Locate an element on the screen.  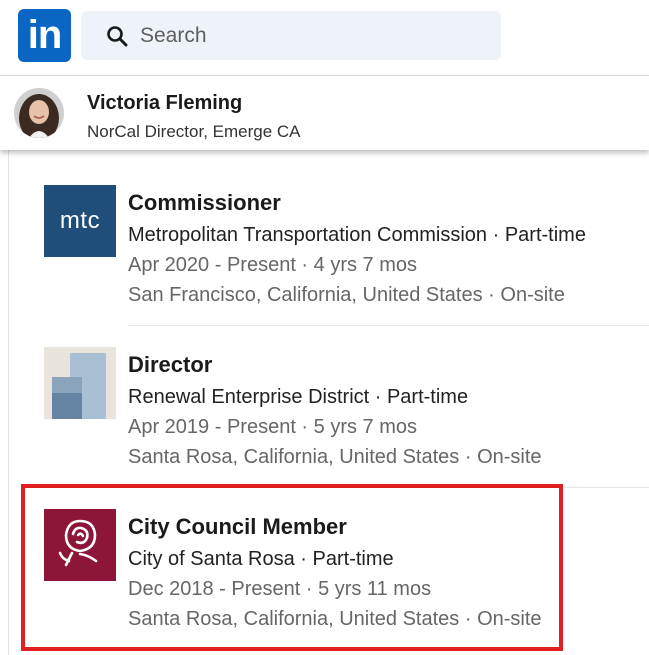
job-dates: Apr 2019 - Present · 5 yrs 7 mos is located at coordinates (273, 427).